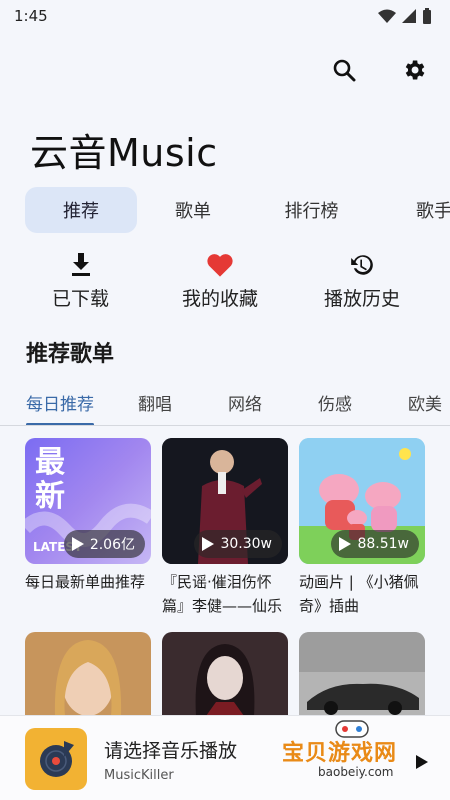  What do you see at coordinates (362, 281) in the screenshot?
I see `history-button: 播放历史` at bounding box center [362, 281].